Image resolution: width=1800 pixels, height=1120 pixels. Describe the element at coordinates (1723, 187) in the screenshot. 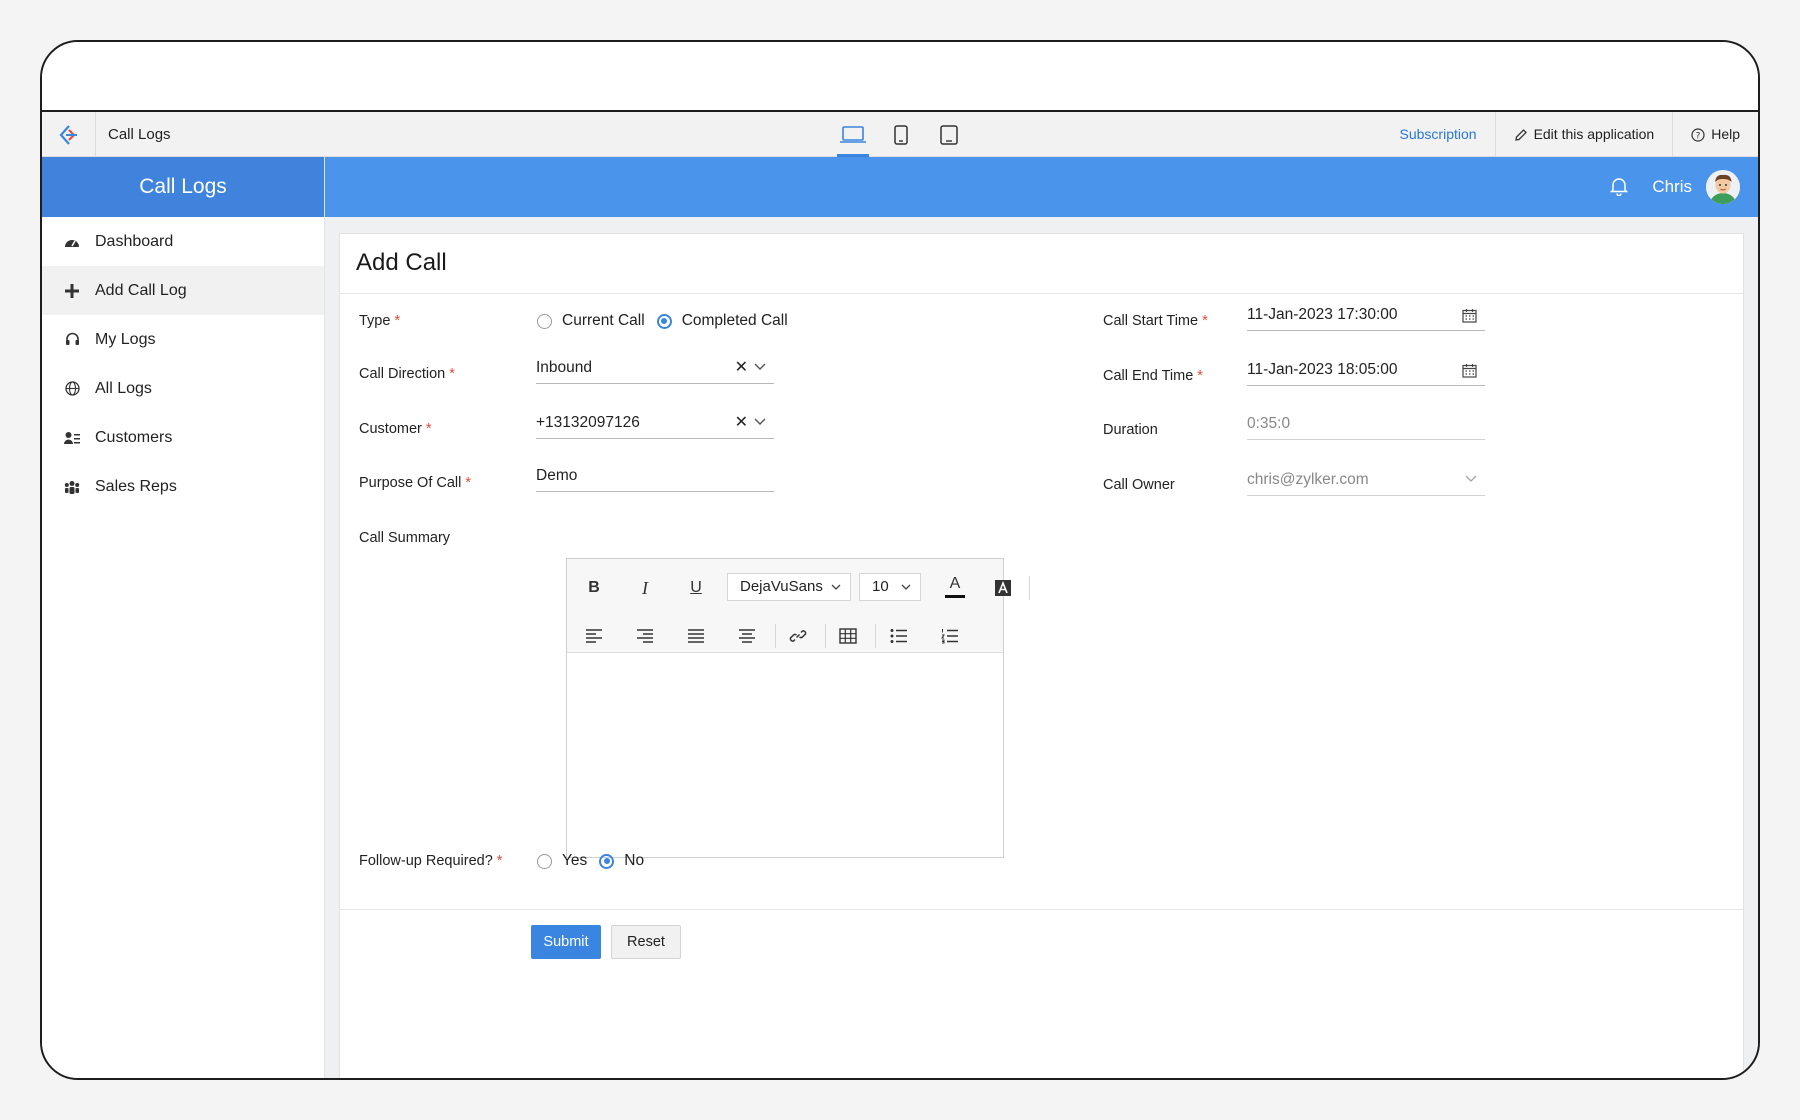

I see `avatar` at that location.